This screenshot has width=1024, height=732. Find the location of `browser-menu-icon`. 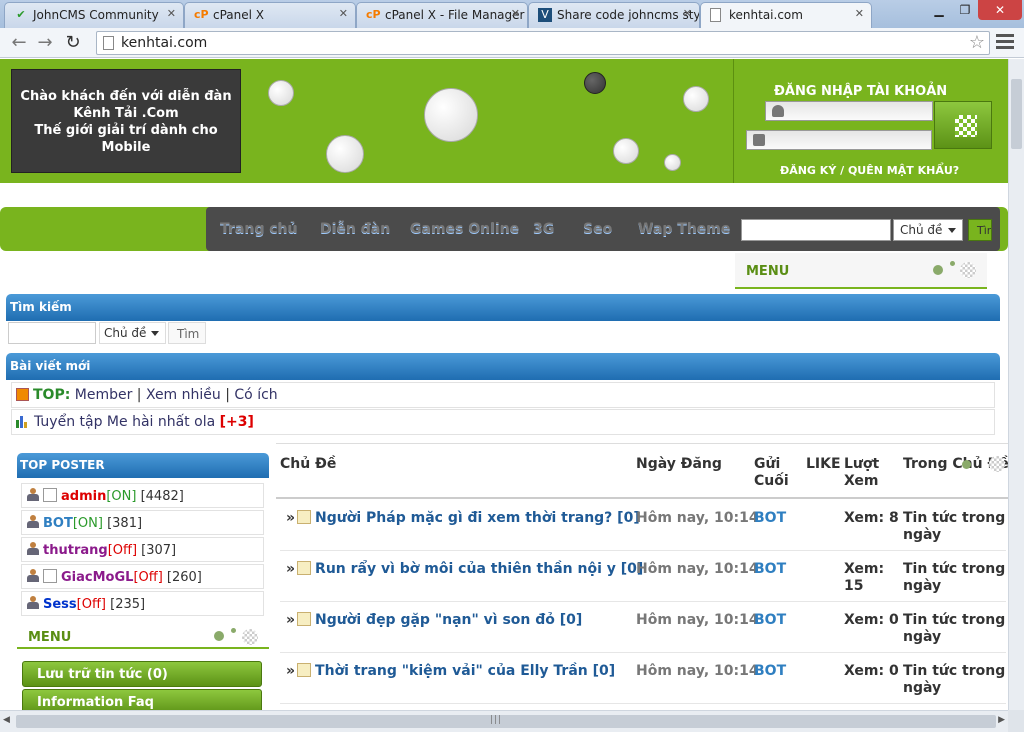

browser-menu-icon is located at coordinates (1005, 43).